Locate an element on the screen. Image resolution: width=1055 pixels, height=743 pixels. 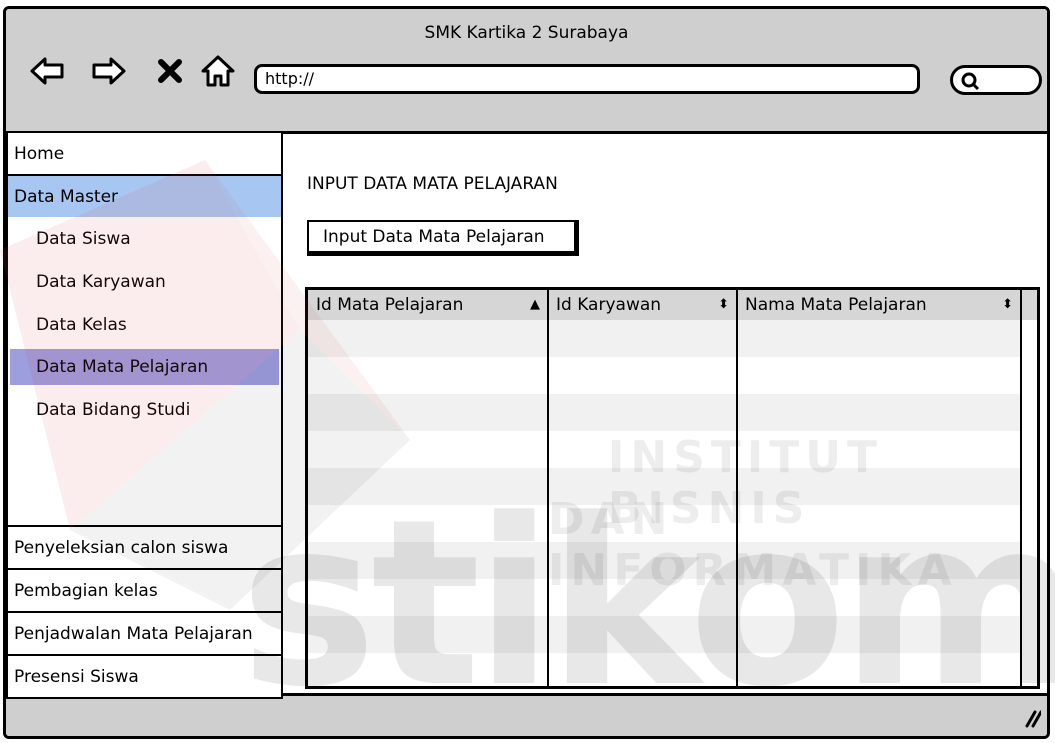
submenu-item-data-kelas: Data Kelas is located at coordinates (144, 325).